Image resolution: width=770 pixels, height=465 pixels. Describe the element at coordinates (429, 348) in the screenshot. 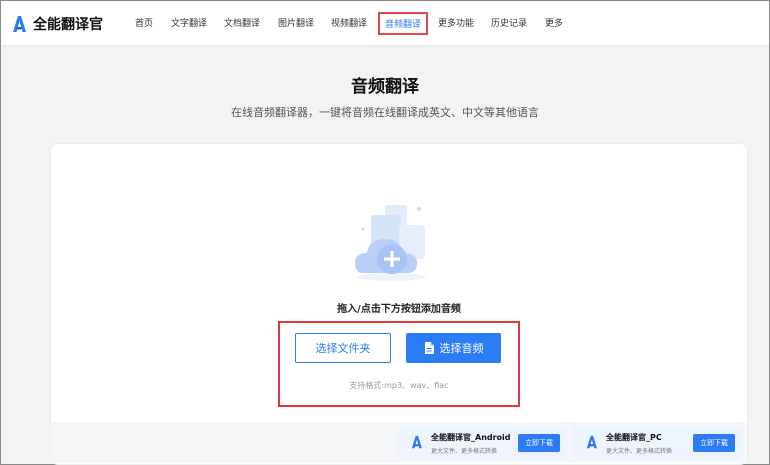

I see `document-icon` at that location.